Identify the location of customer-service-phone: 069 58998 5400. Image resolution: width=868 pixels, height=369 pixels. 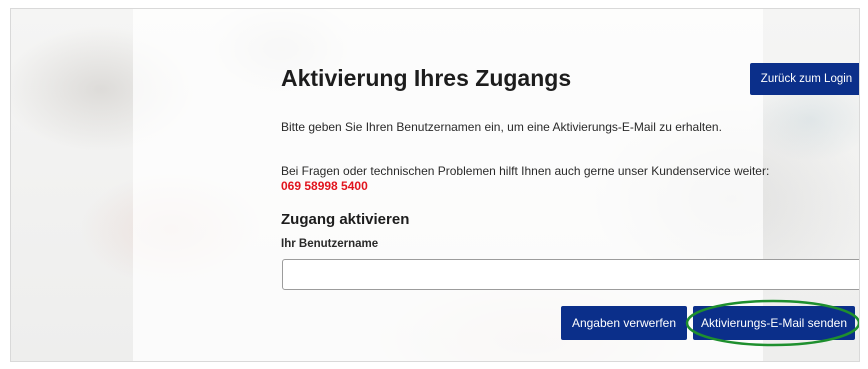
(324, 186).